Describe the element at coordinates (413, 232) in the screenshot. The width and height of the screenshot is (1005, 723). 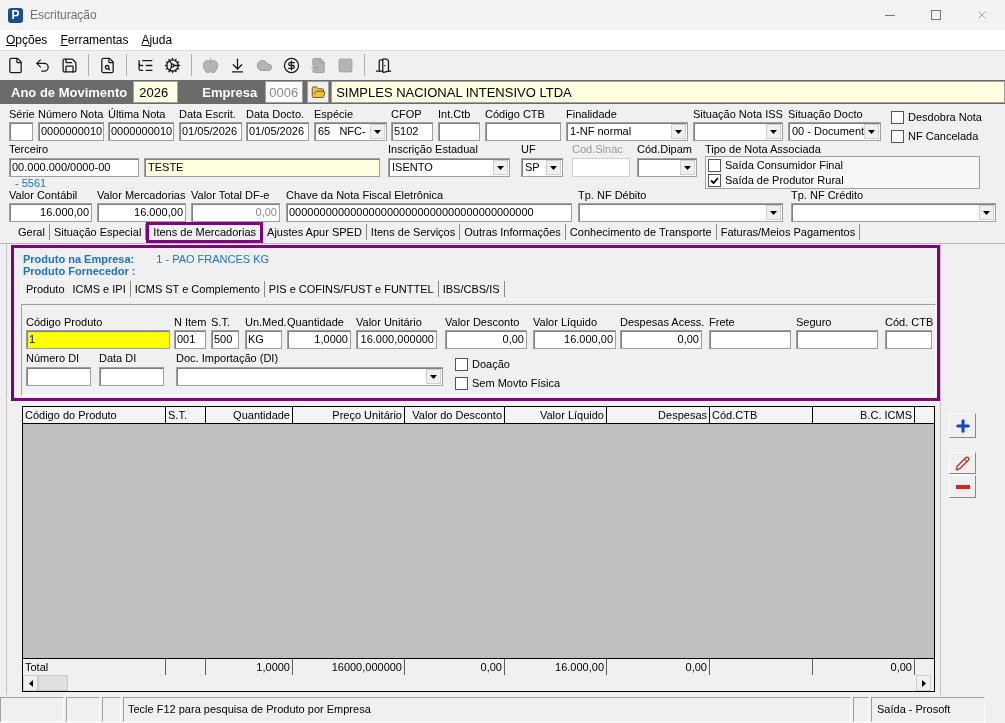
I see `tab: Itens de Serviços` at that location.